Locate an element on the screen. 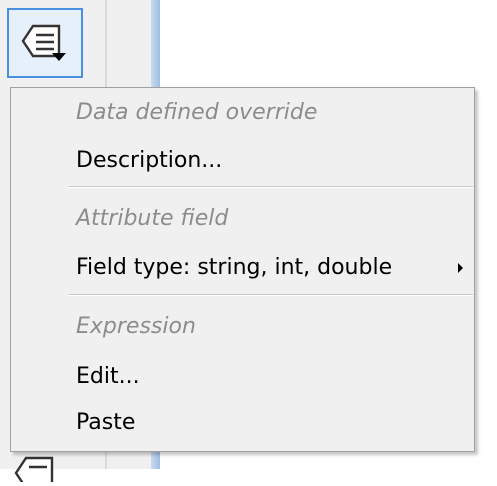  data-defined-override-button is located at coordinates (45, 43).